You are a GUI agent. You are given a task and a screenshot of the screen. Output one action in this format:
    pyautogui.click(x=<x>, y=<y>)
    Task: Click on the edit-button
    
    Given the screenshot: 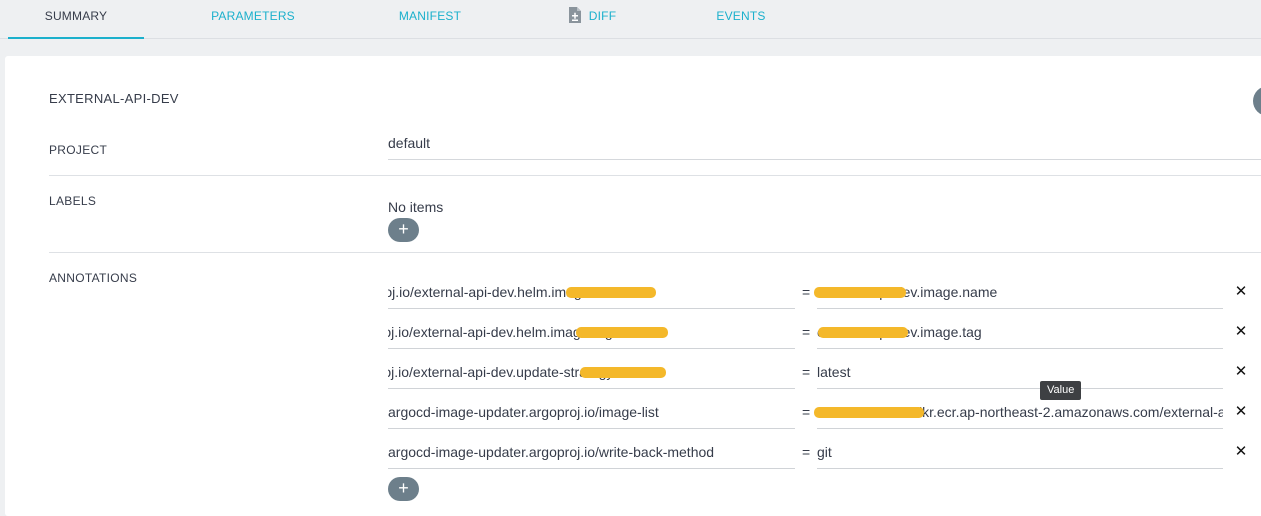 What is the action you would take?
    pyautogui.click(x=1257, y=101)
    